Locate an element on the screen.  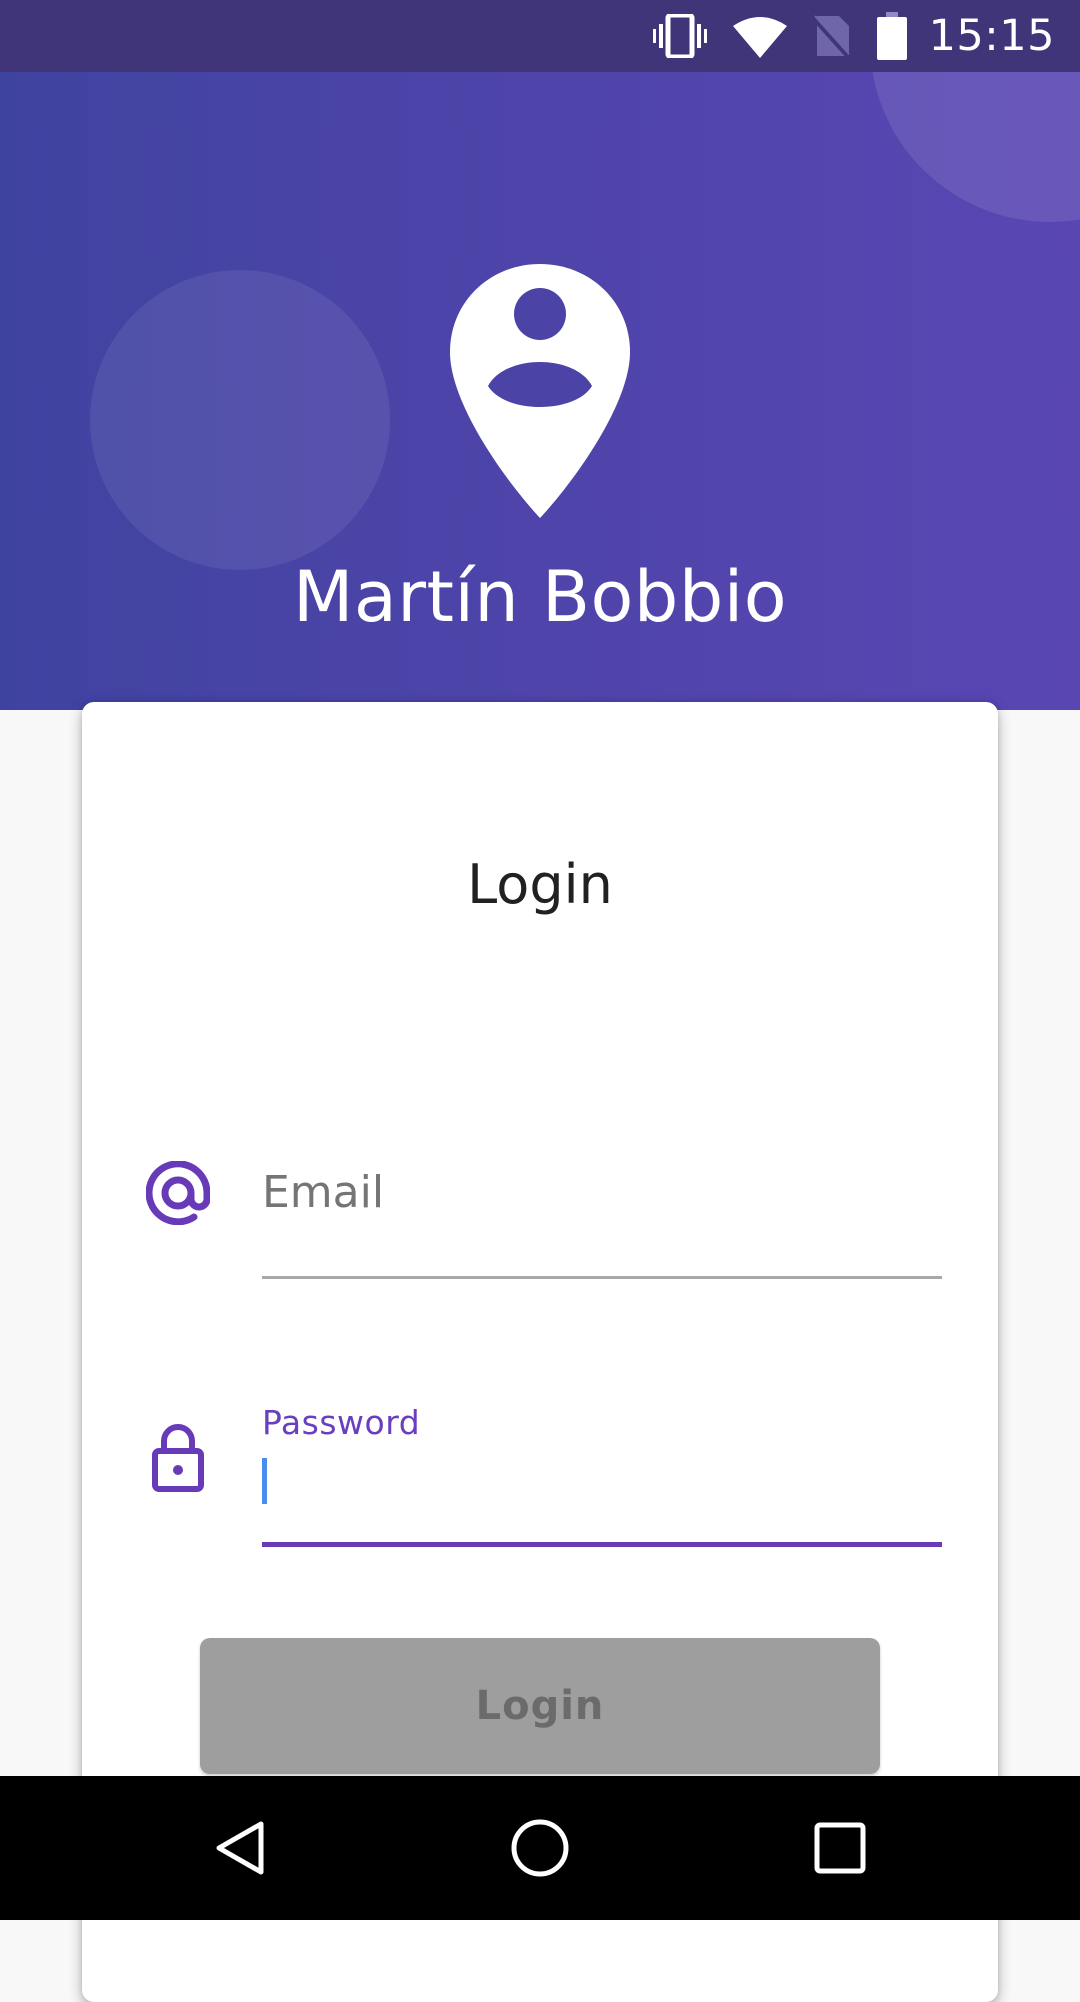
user-location-pin-icon is located at coordinates (540, 391).